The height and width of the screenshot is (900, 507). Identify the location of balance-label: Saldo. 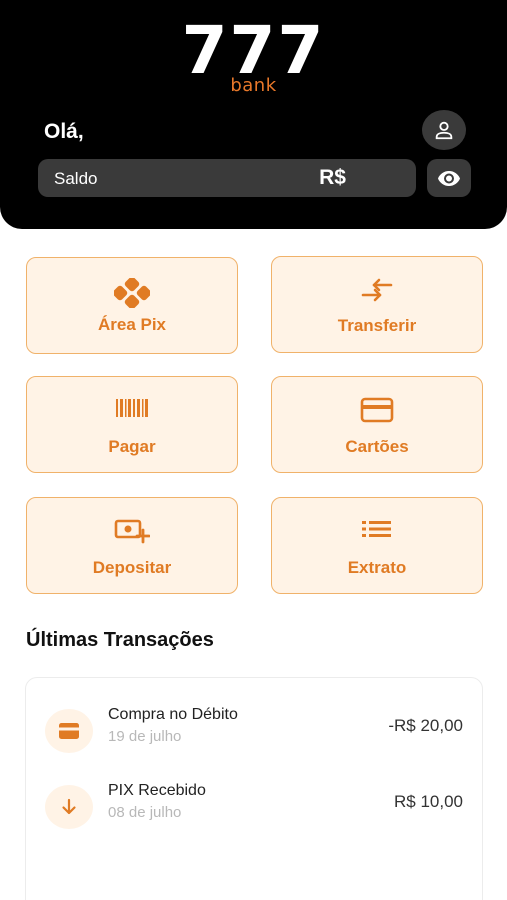
(76, 178).